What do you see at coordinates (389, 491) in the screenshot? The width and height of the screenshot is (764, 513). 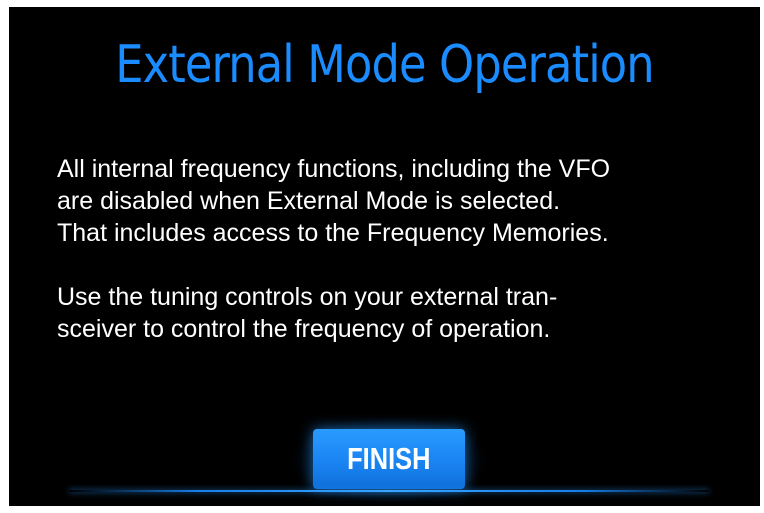 I see `bottom-divider` at bounding box center [389, 491].